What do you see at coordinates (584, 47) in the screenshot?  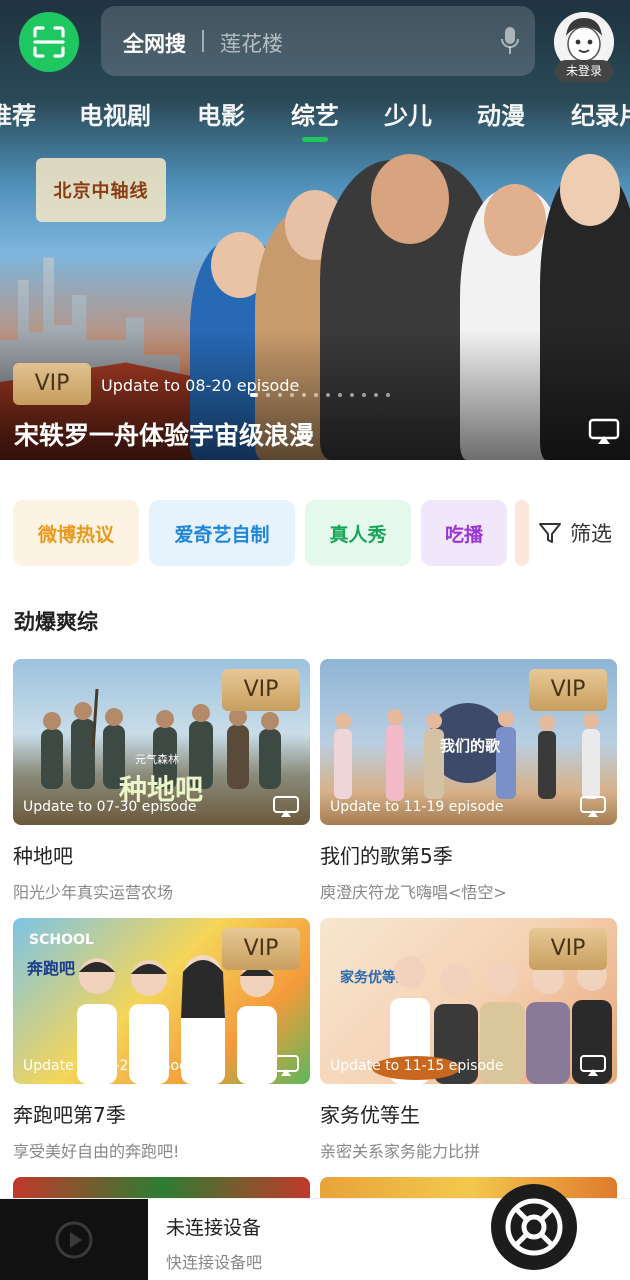 I see `user-avatar: 未登录` at bounding box center [584, 47].